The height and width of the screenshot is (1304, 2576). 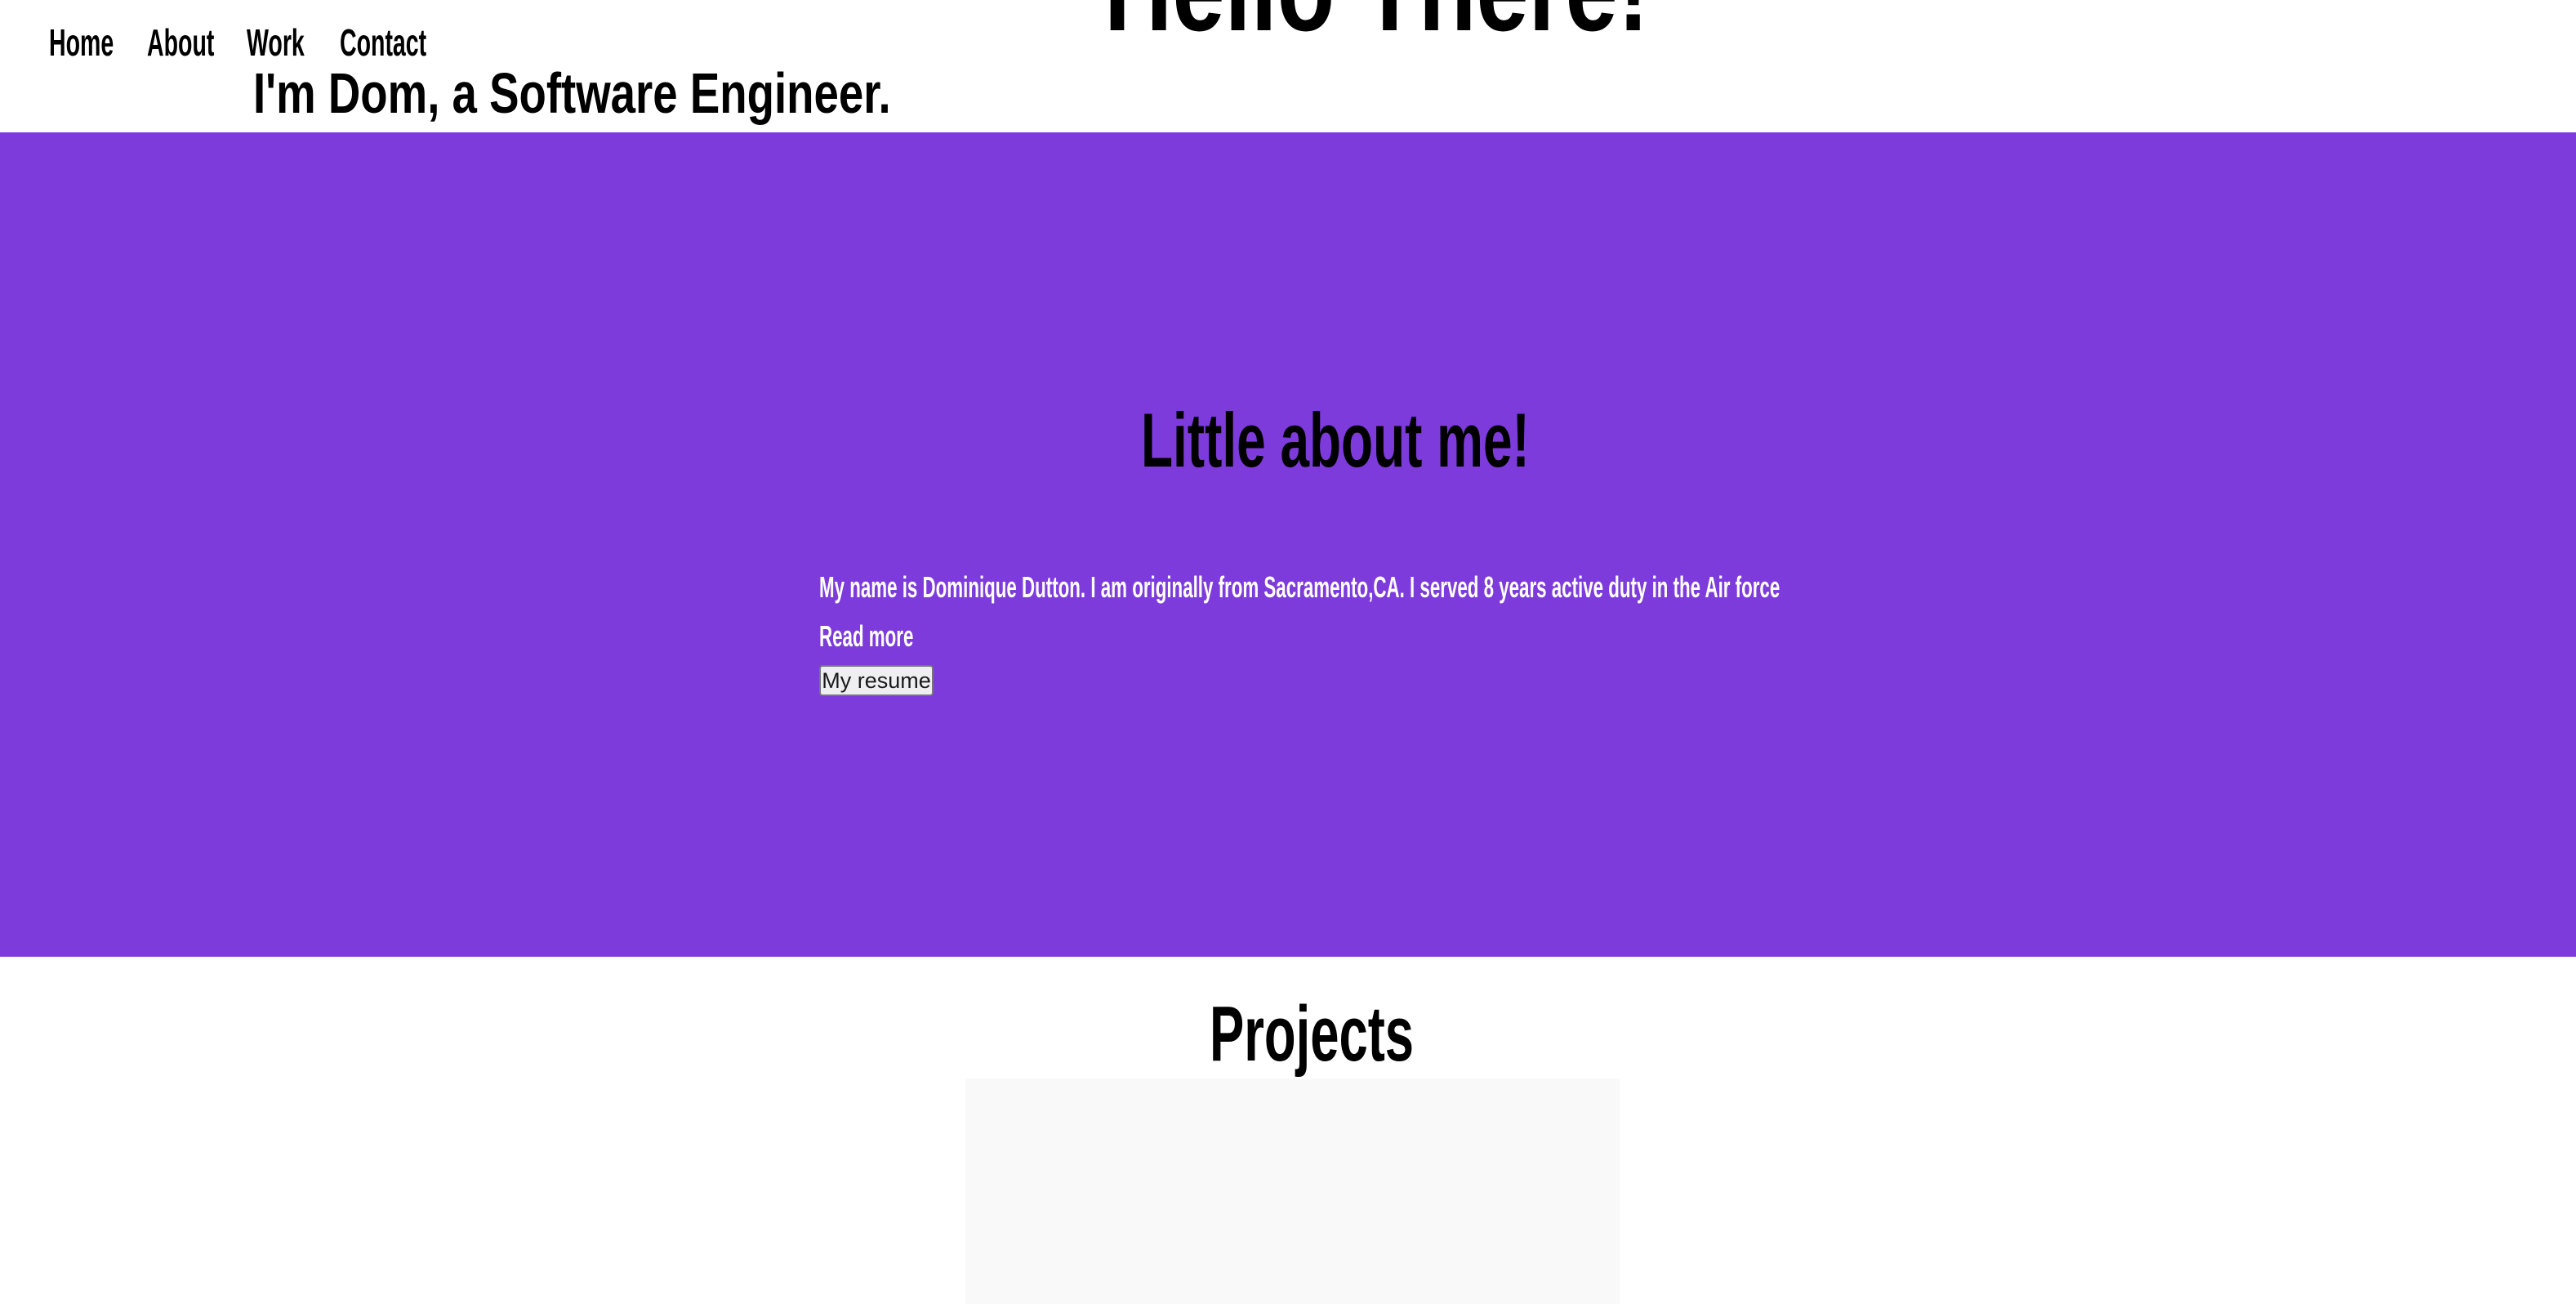 What do you see at coordinates (81, 42) in the screenshot?
I see `nav-link-home: Home` at bounding box center [81, 42].